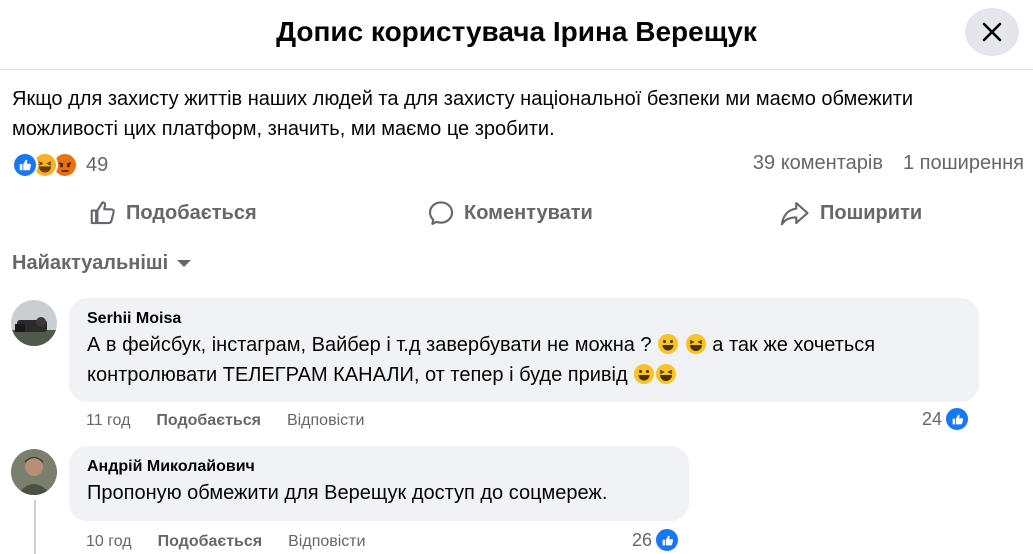 Image resolution: width=1033 pixels, height=554 pixels. I want to click on comment-meta: 11 год Подобається Відповісти, so click(238, 421).